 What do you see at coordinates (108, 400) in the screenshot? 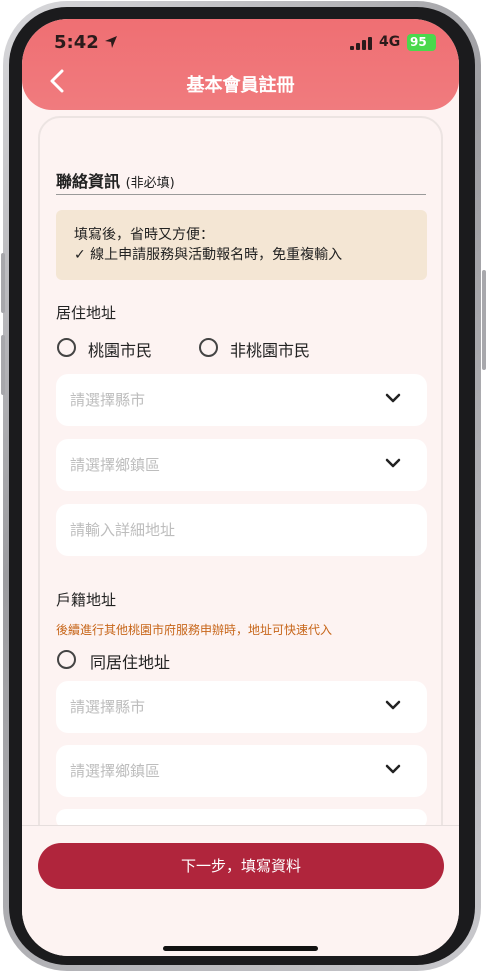
I see `residence-city-placeholder: 請選擇縣市` at bounding box center [108, 400].